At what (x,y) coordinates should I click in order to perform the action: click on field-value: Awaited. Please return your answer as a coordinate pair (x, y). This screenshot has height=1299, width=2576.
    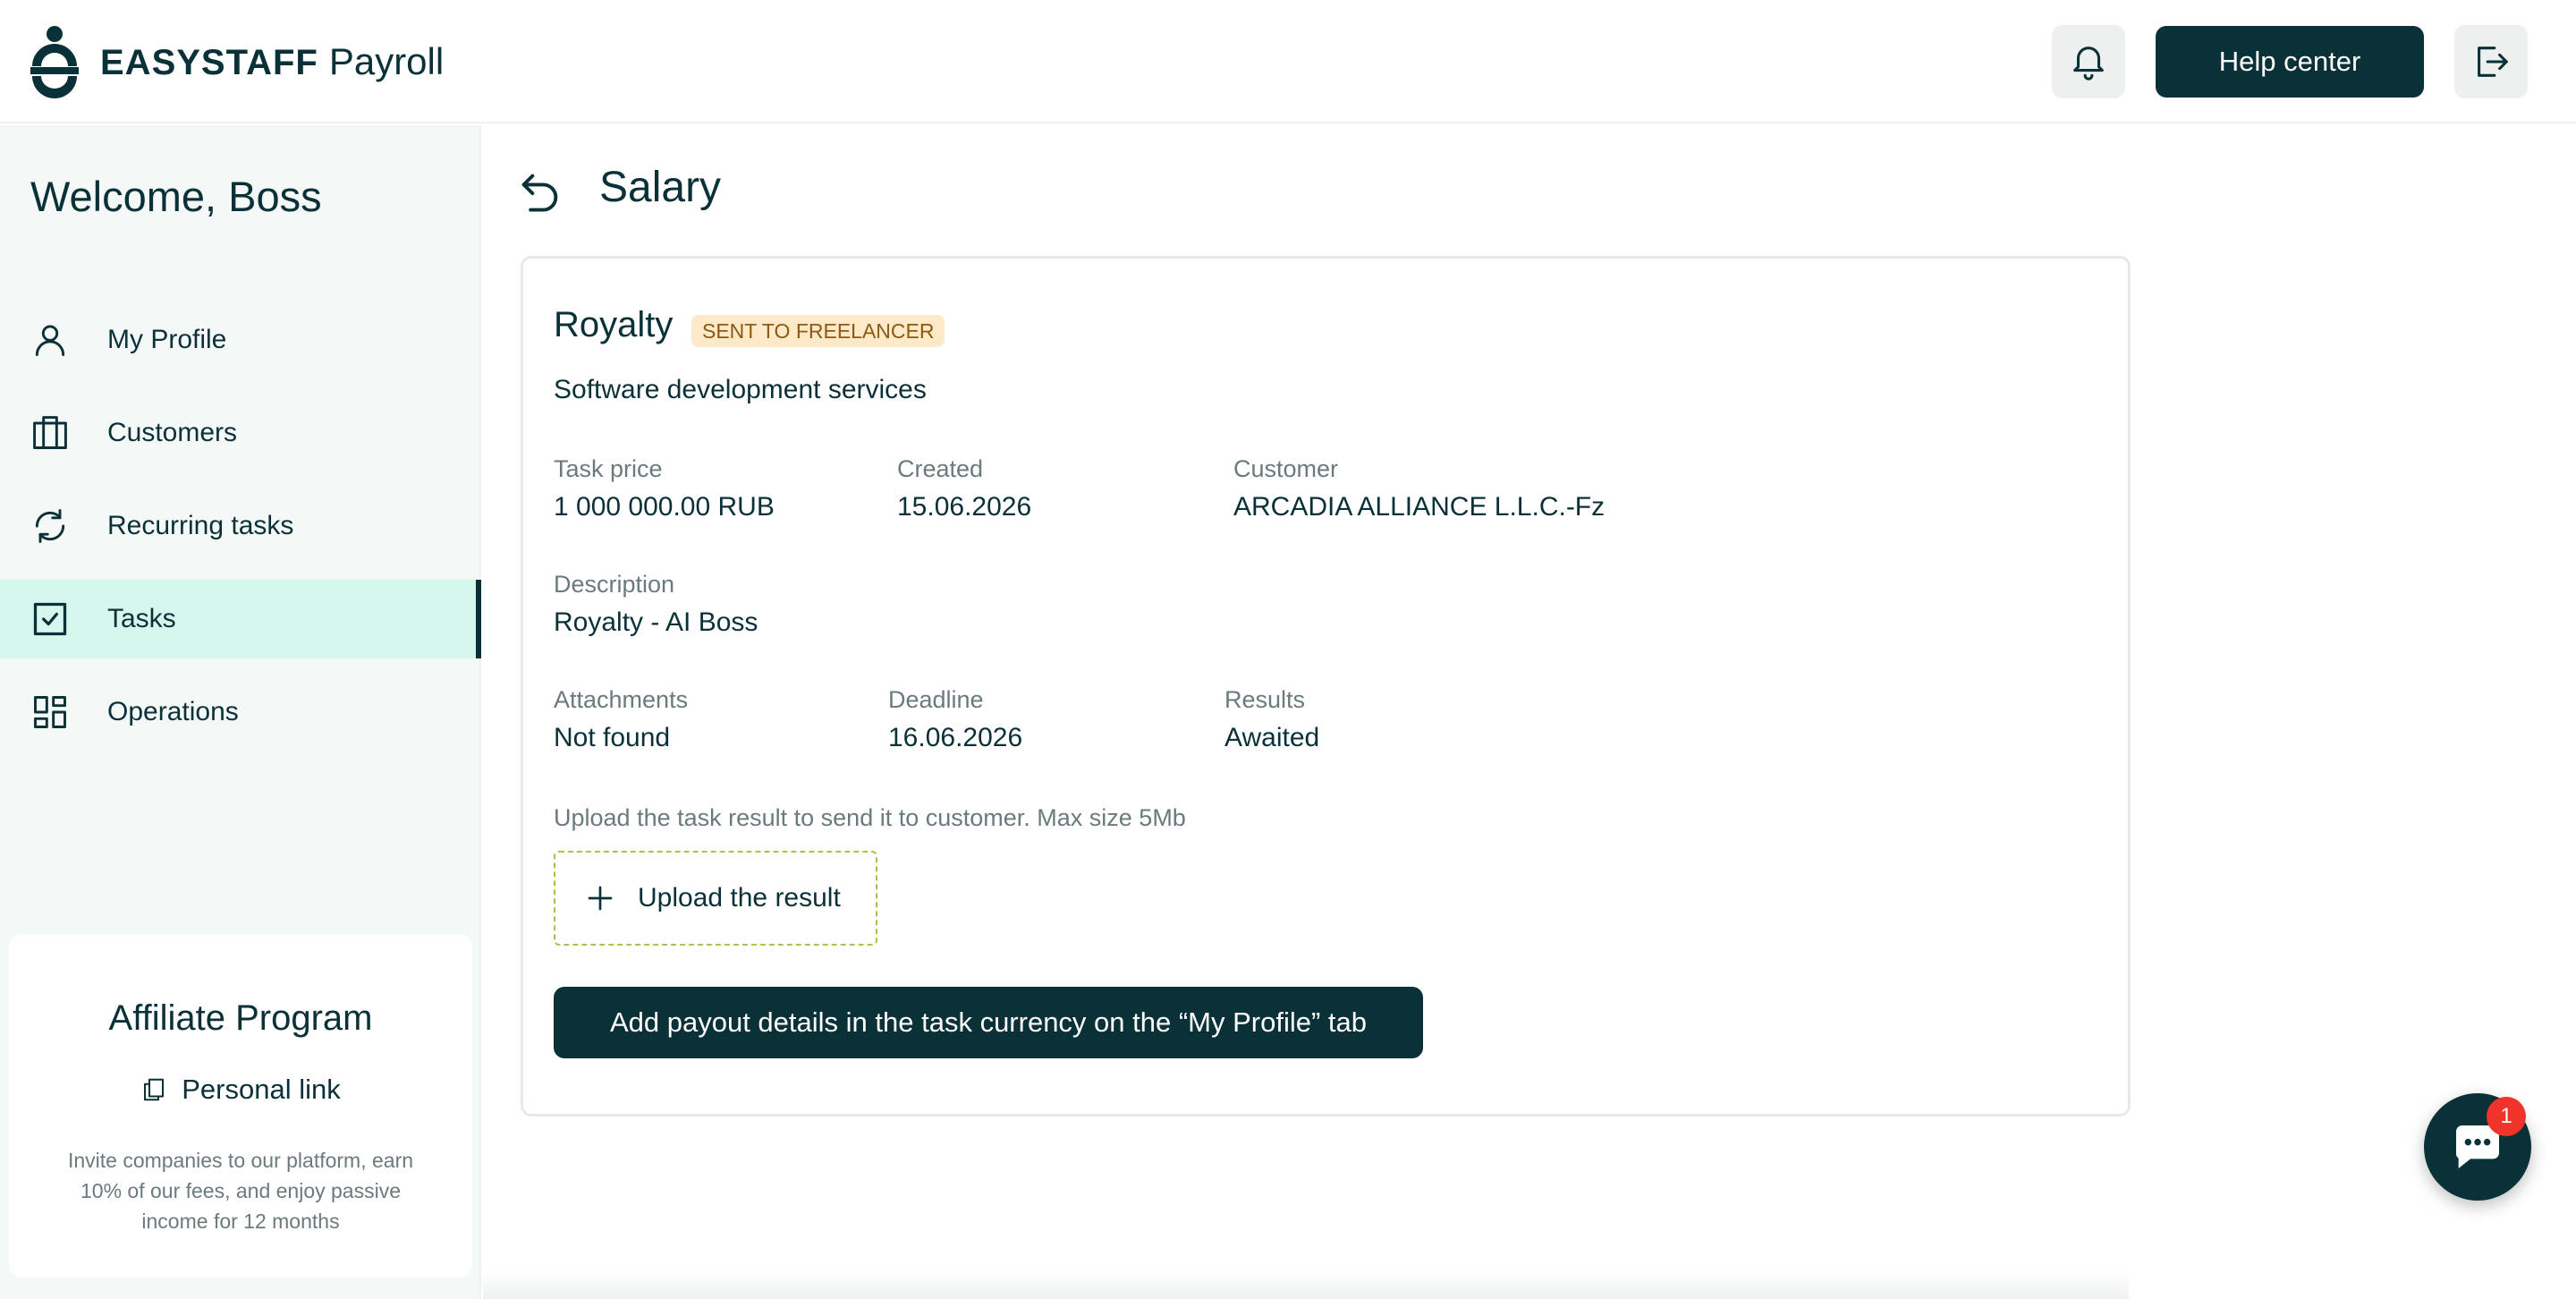
    Looking at the image, I should click on (1272, 737).